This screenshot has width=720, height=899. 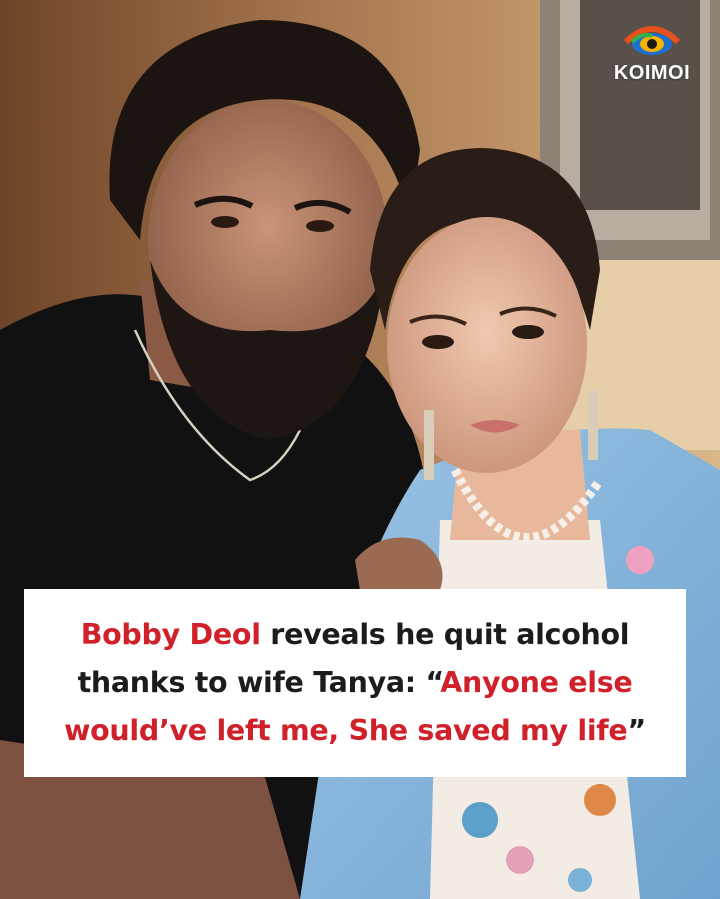 What do you see at coordinates (652, 57) in the screenshot?
I see `koimoi-logo: KOIMOI` at bounding box center [652, 57].